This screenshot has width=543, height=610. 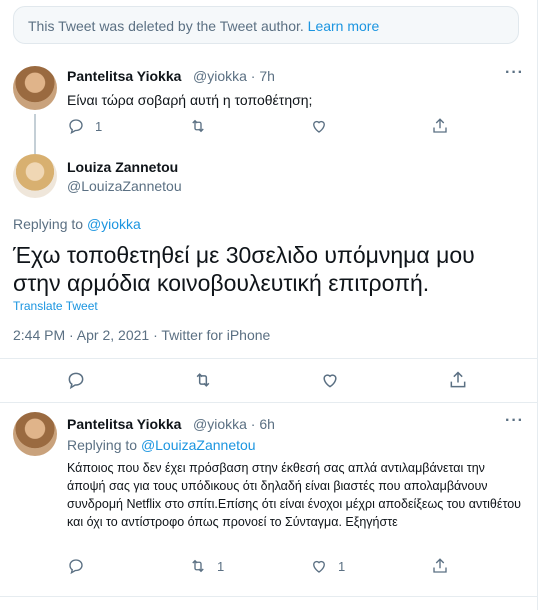 I want to click on learn-more-link: Learn more, so click(x=344, y=26).